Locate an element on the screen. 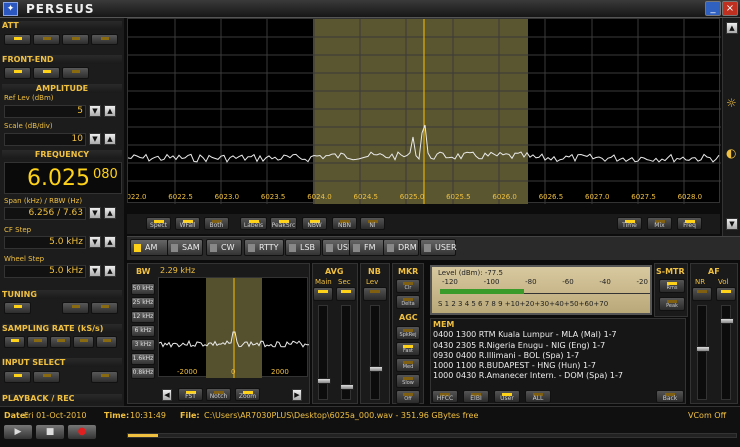 Image resolution: width=740 pixels, height=447 pixels. mem-user-button: User is located at coordinates (507, 396).